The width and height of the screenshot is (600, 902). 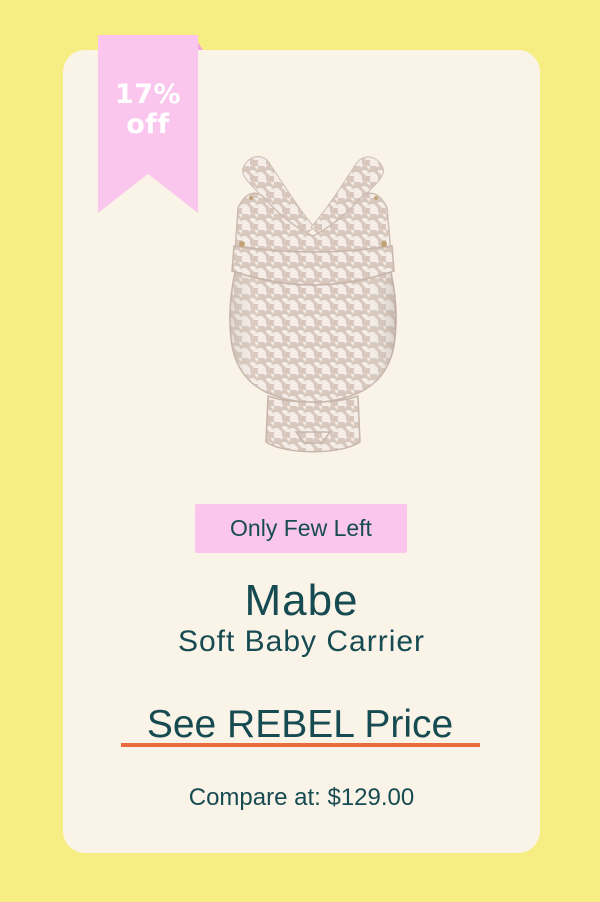 What do you see at coordinates (300, 745) in the screenshot?
I see `cta-underline` at bounding box center [300, 745].